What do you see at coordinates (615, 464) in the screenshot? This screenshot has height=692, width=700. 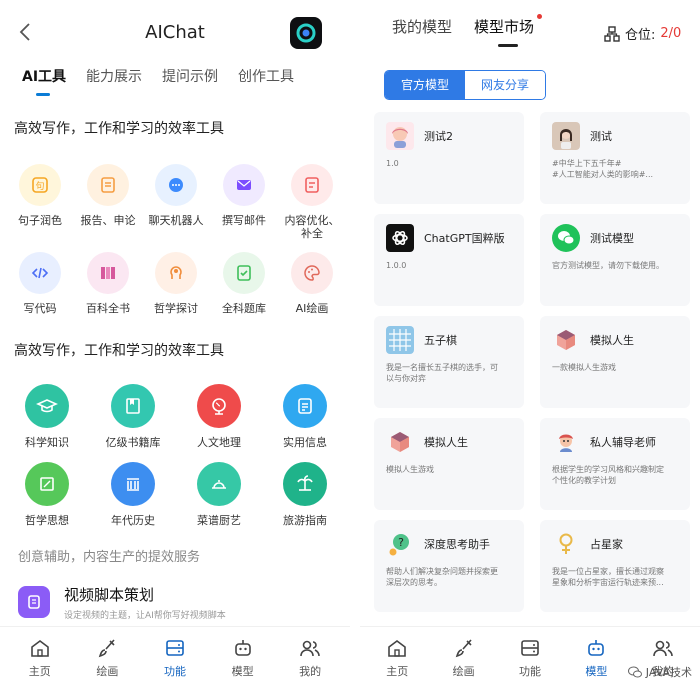 I see `model-card: 私人辅导老师 根据学生的学习风格和兴趣制定 个性化的教学计划` at bounding box center [615, 464].